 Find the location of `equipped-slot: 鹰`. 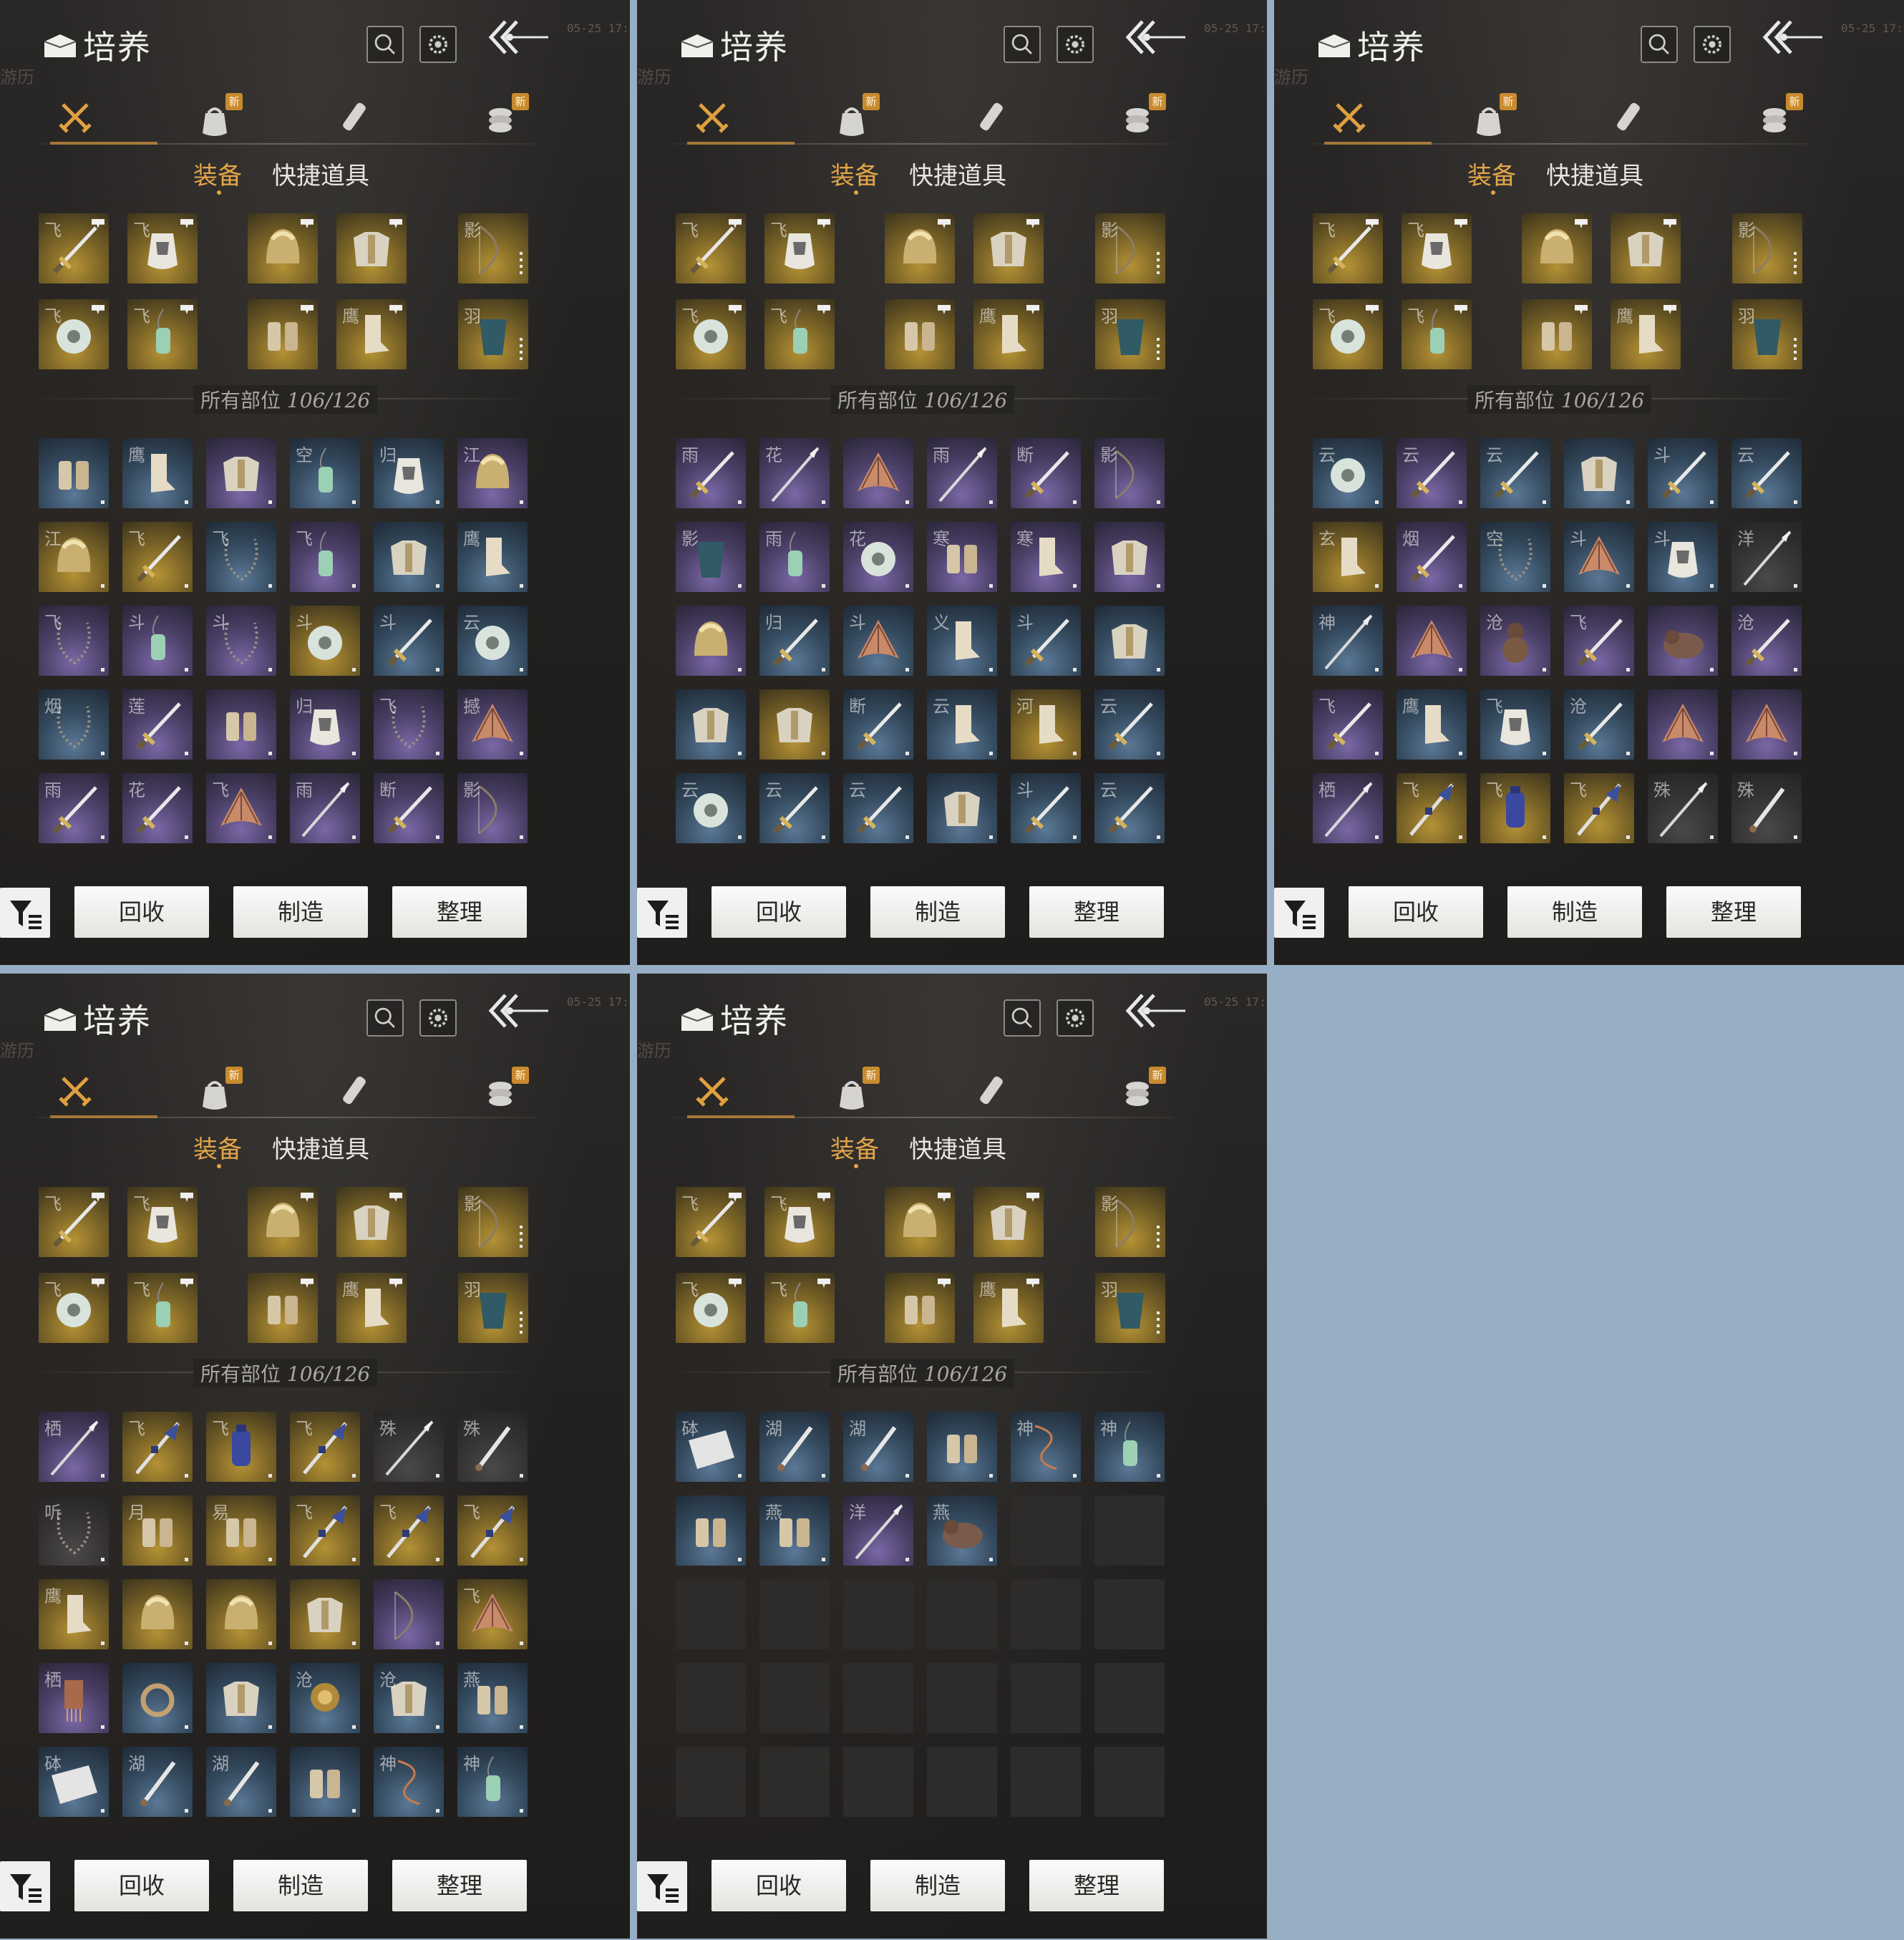

equipped-slot: 鹰 is located at coordinates (1008, 1308).